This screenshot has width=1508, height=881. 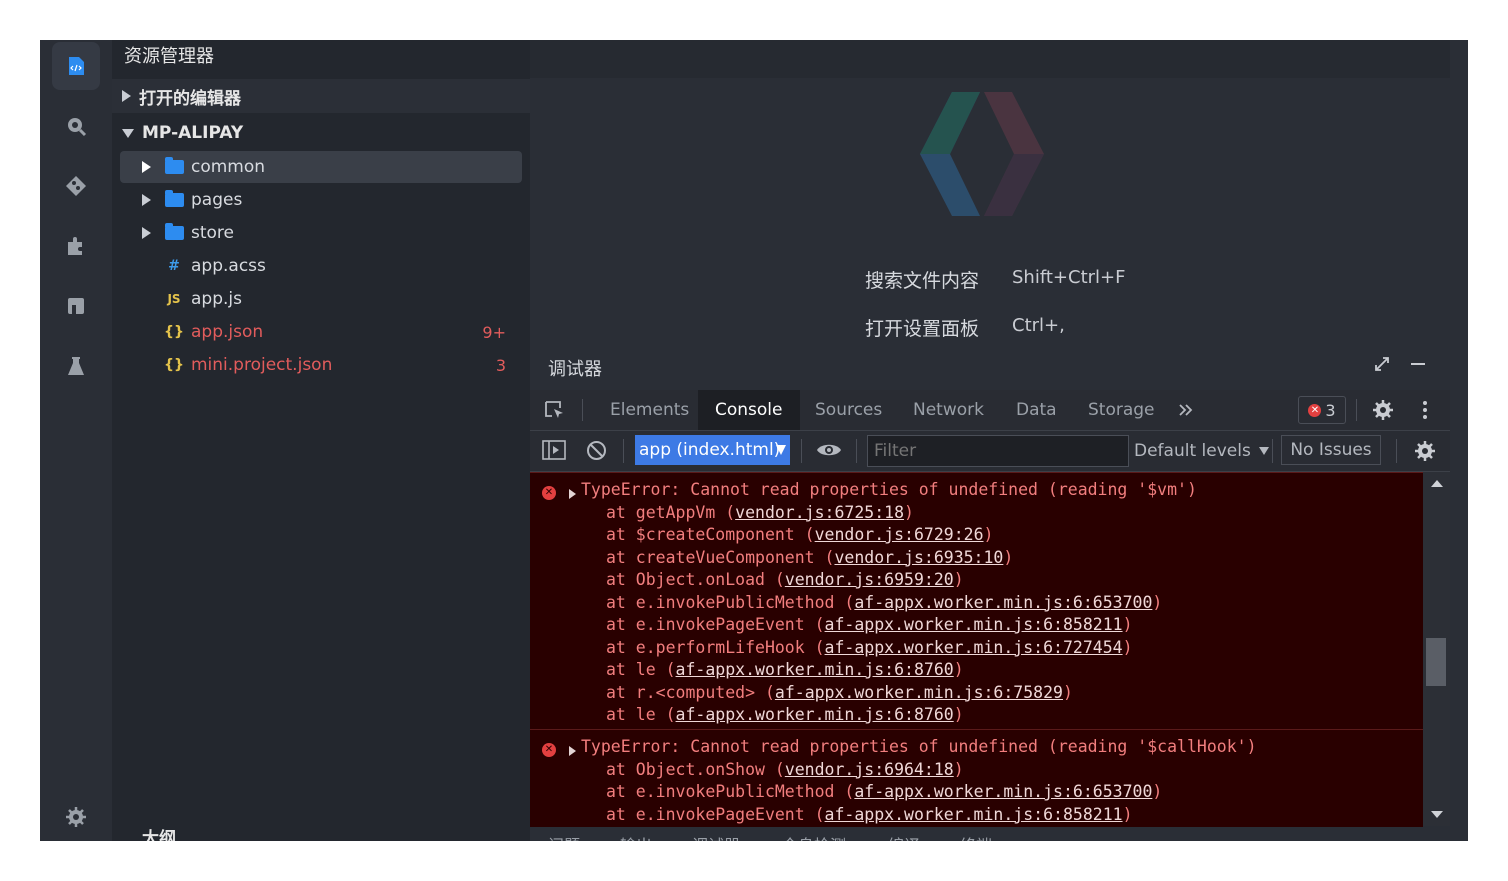 I want to click on outline-section: 大纲, so click(x=321, y=835).